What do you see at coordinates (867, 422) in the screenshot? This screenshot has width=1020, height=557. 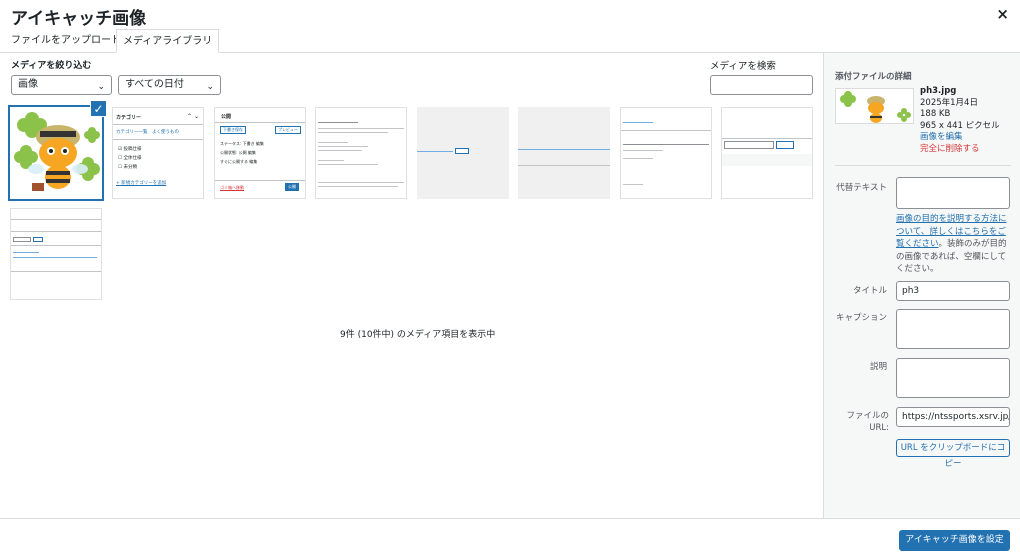 I see `file-url-label: ファイルの URL:` at bounding box center [867, 422].